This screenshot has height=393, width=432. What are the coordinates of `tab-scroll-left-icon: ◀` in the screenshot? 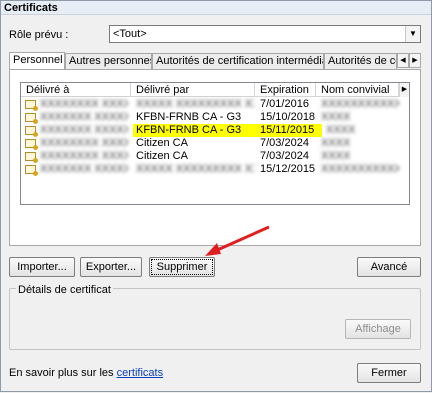 It's located at (403, 60).